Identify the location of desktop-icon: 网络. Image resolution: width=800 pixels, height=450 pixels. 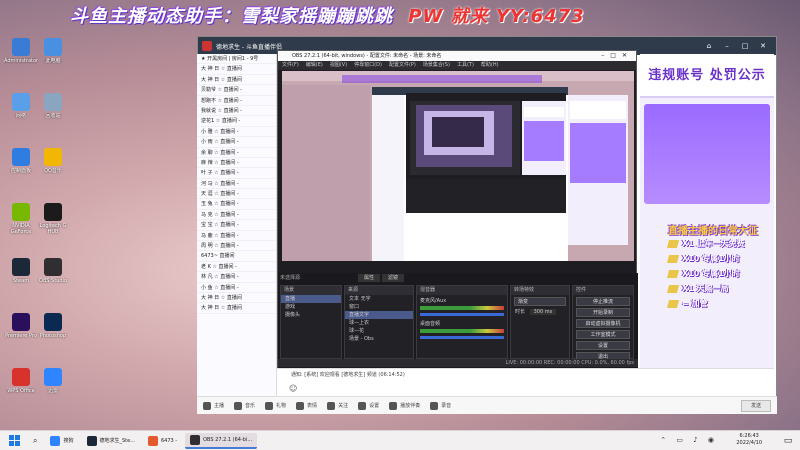
(21, 109).